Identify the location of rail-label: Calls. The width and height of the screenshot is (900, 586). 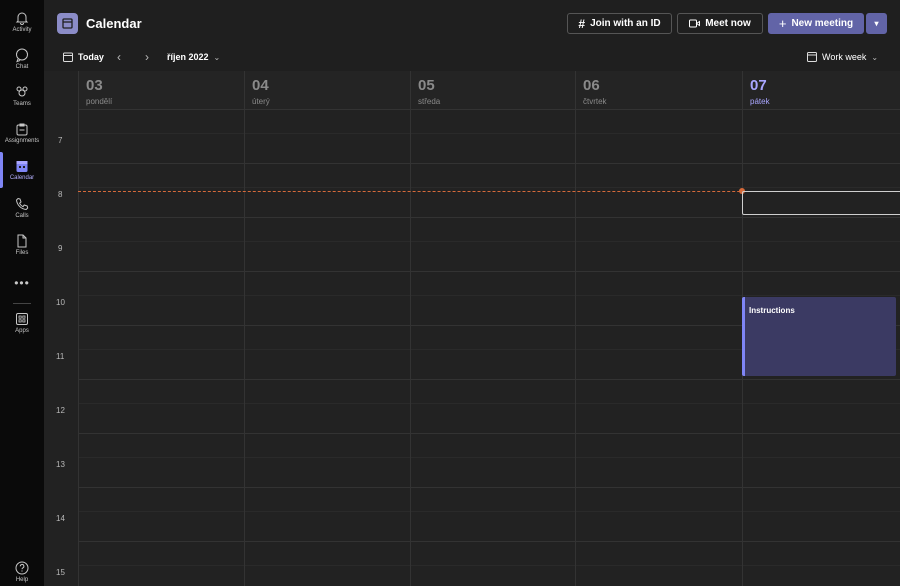
(22, 216).